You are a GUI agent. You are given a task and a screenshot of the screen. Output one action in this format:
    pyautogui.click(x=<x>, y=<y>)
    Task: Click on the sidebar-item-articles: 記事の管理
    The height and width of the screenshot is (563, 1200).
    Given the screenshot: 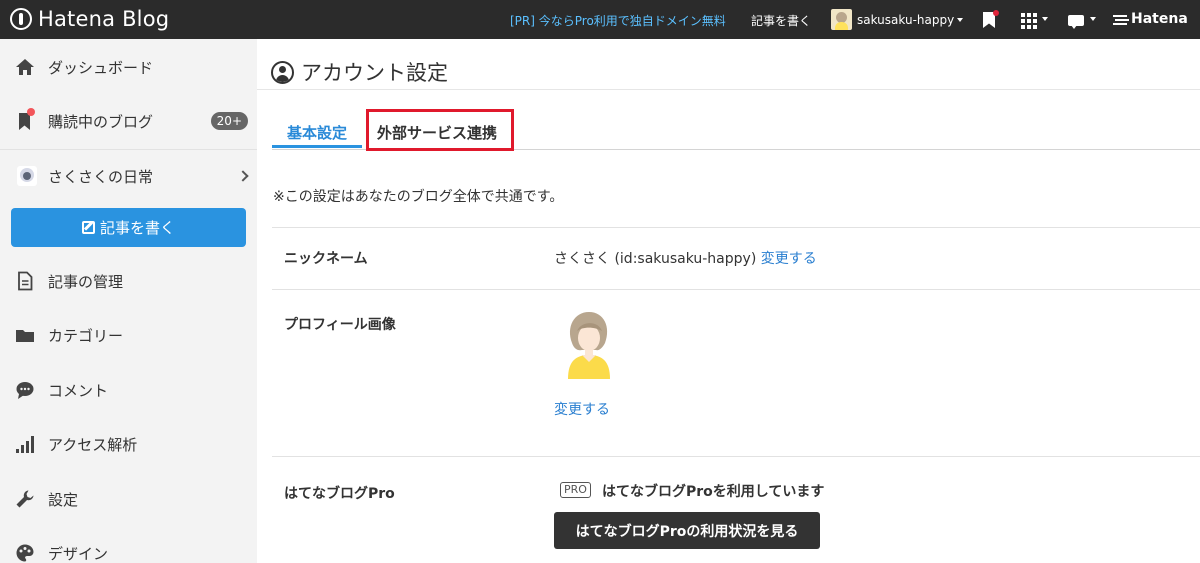 What is the action you would take?
    pyautogui.click(x=128, y=281)
    